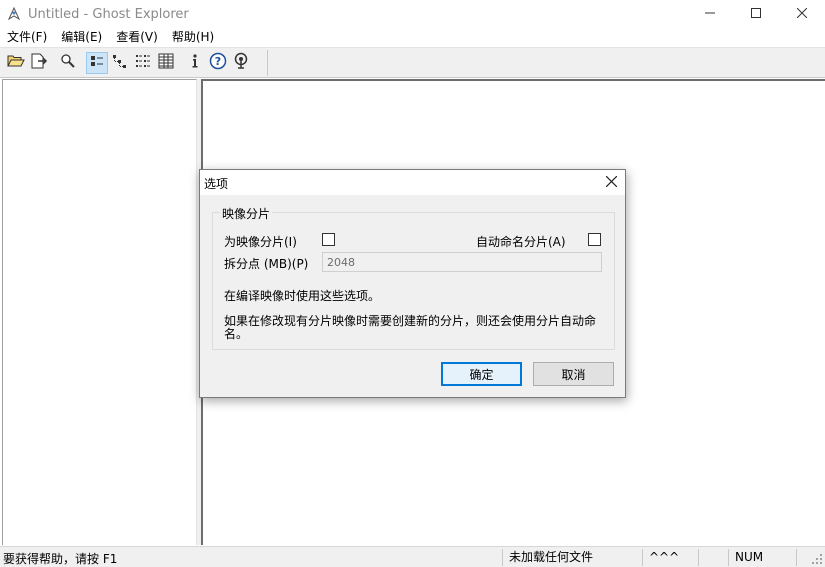 The image size is (825, 567). What do you see at coordinates (762, 557) in the screenshot?
I see `status-num: NUM` at bounding box center [762, 557].